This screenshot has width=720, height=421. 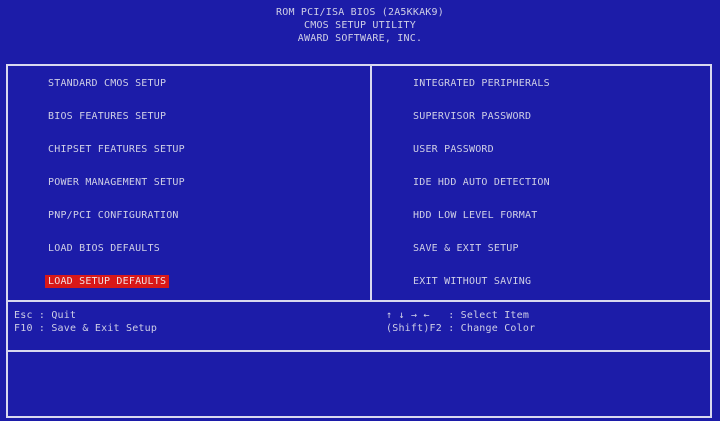 I want to click on help-arrow-select-item: ↑ ↓ → ← : Select Item, so click(x=458, y=315).